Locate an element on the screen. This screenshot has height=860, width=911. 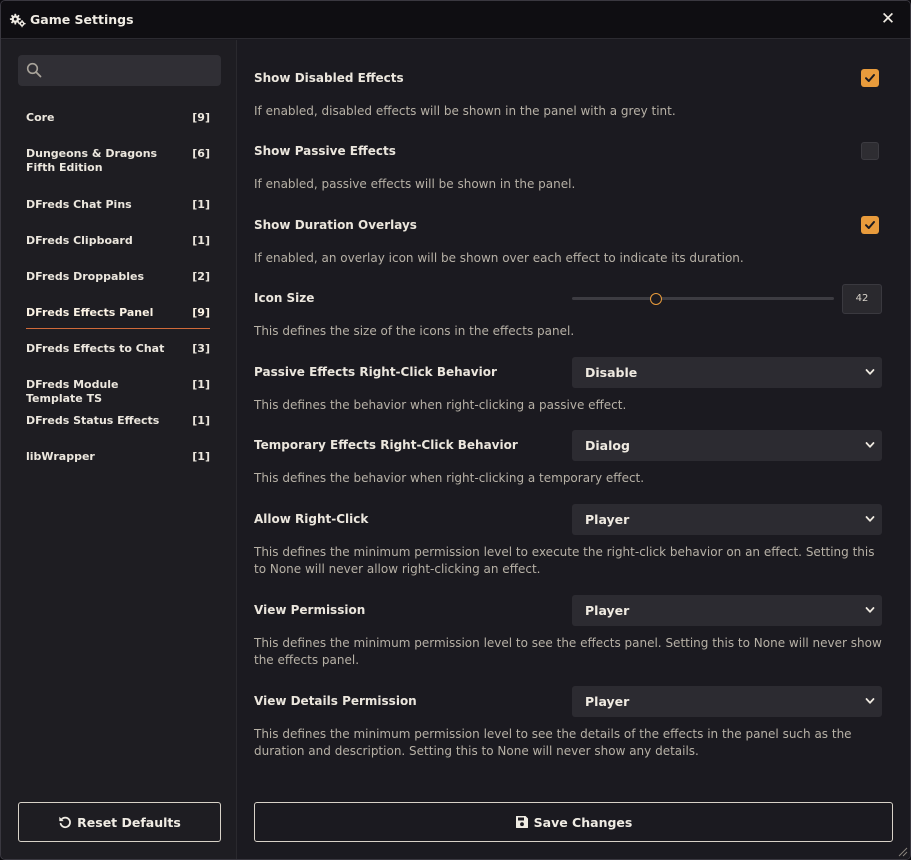
reset-defaults-button: Reset Defaults is located at coordinates (119, 822).